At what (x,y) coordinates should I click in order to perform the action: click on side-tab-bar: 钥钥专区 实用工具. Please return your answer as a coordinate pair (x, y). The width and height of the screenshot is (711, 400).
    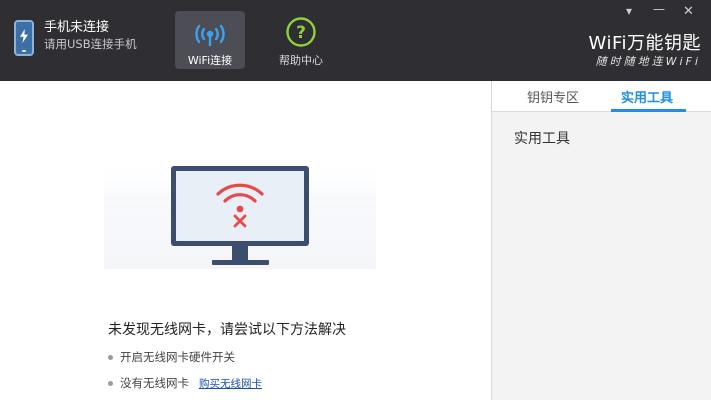
    Looking at the image, I should click on (601, 96).